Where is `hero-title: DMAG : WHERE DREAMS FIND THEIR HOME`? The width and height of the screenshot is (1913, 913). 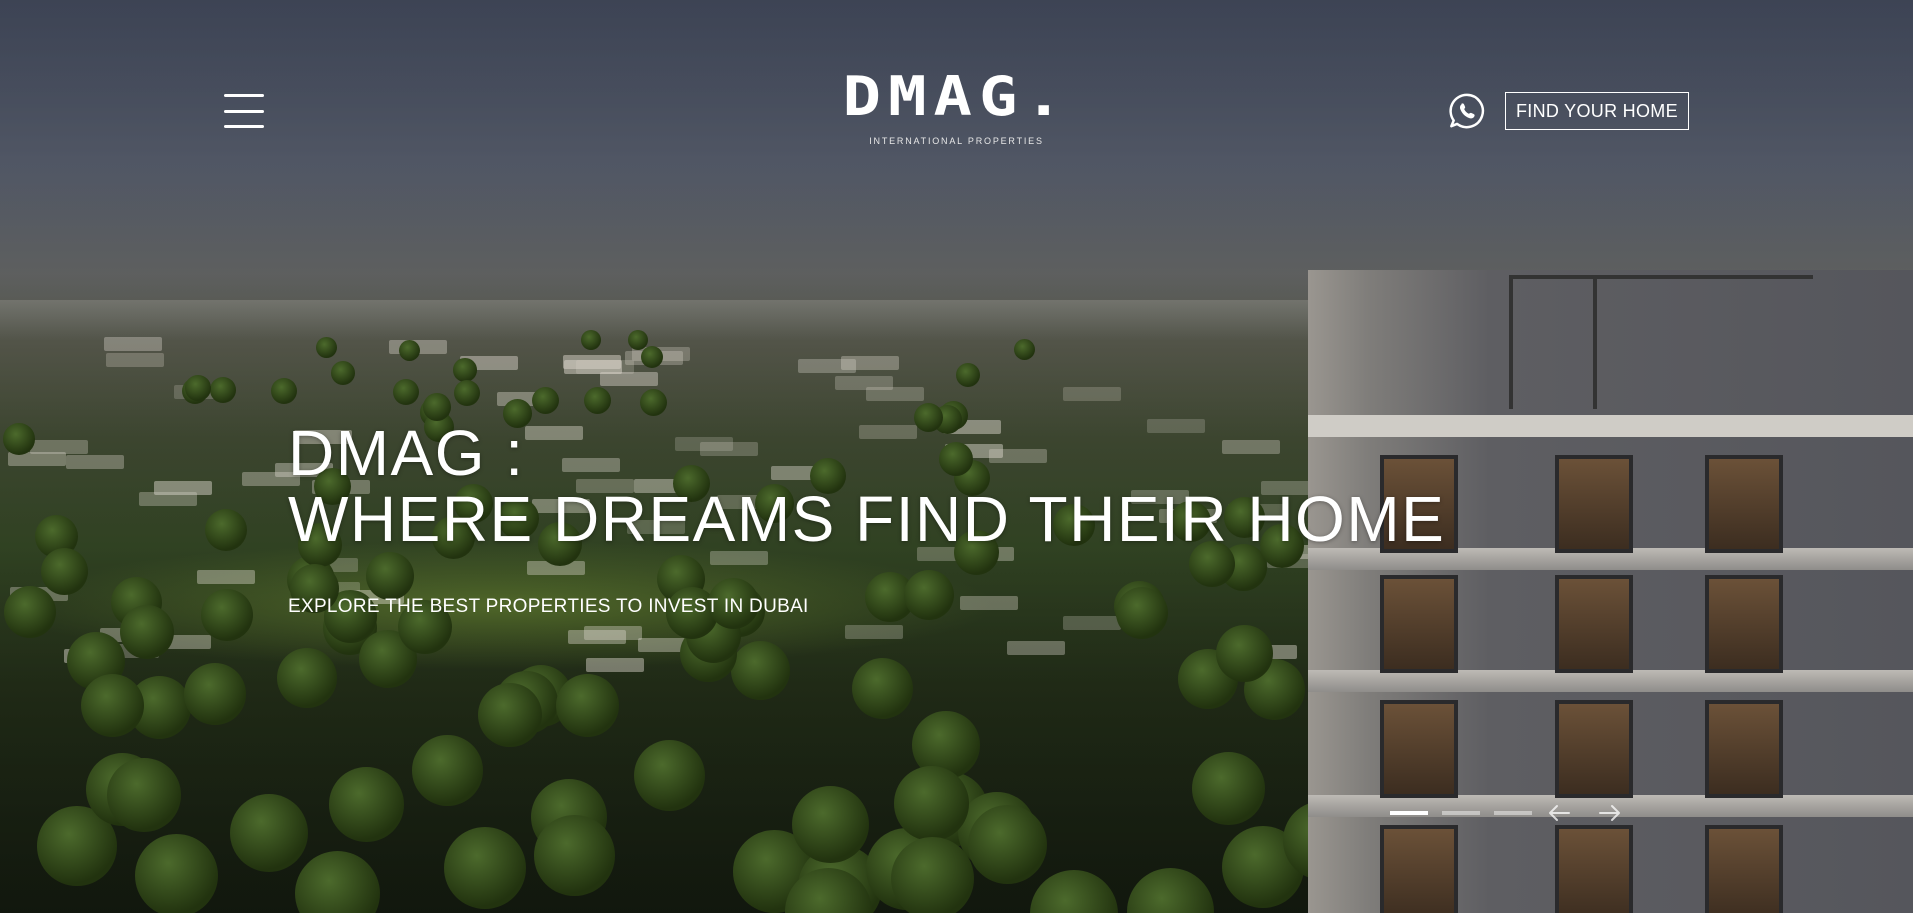 hero-title: DMAG : WHERE DREAMS FIND THEIR HOME is located at coordinates (866, 486).